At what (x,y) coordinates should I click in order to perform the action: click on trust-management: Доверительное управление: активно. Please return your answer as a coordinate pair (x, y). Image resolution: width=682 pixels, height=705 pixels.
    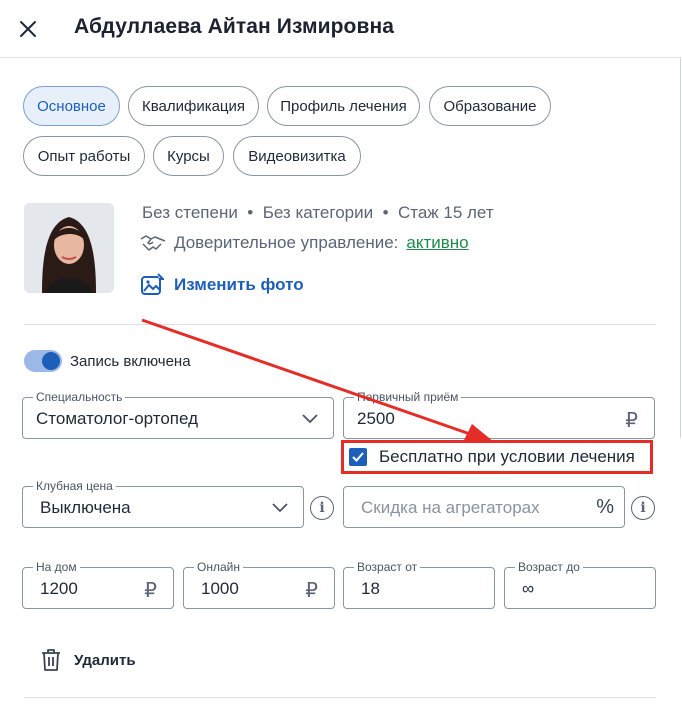
    Looking at the image, I should click on (304, 243).